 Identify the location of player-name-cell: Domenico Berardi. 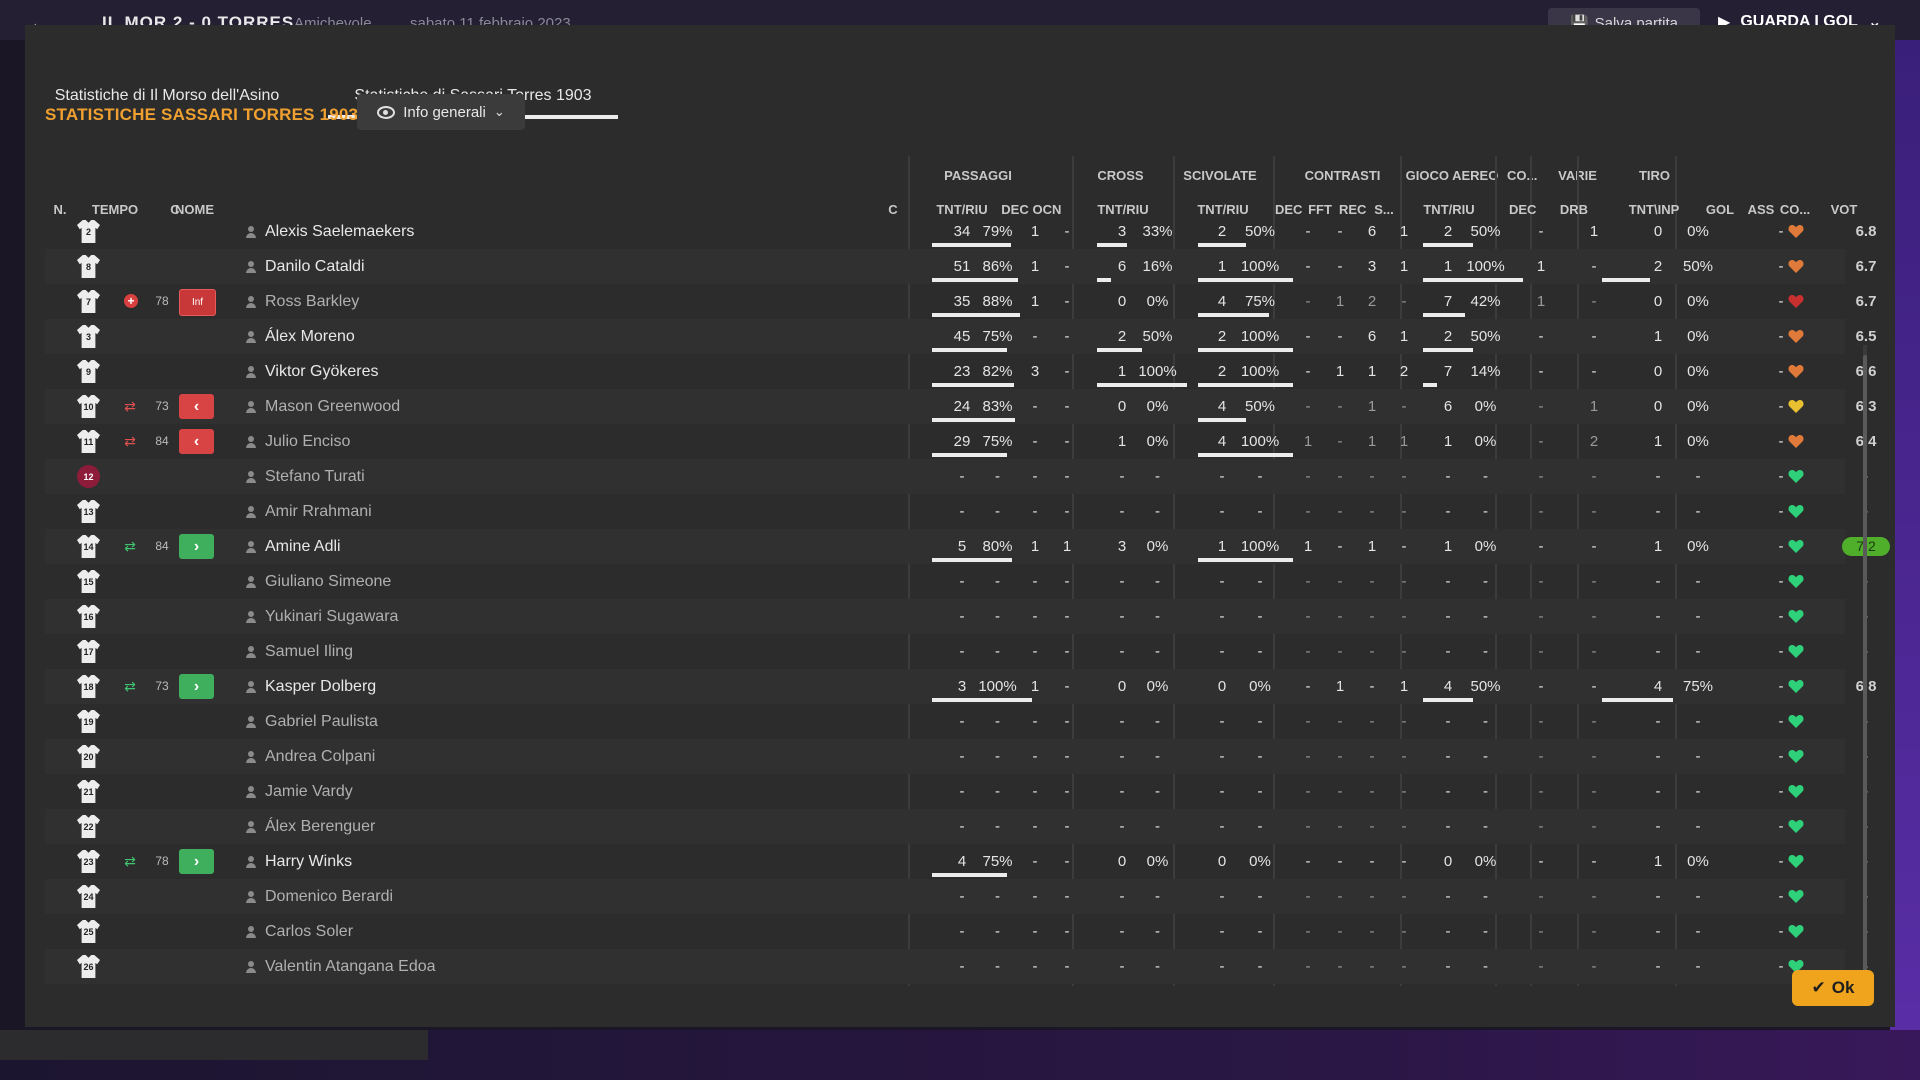
(319, 896).